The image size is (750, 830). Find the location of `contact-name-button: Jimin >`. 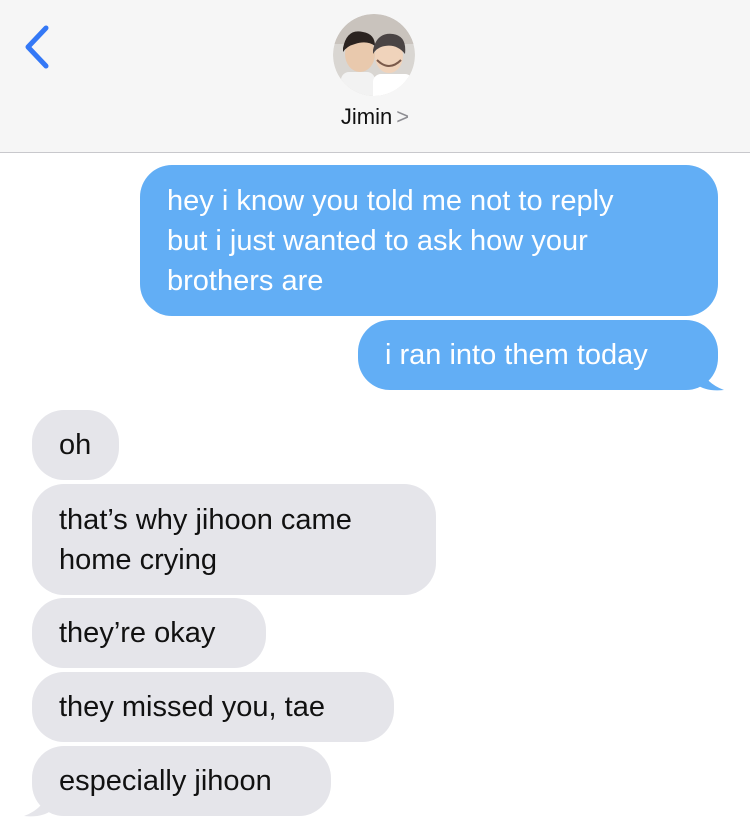

contact-name-button: Jimin > is located at coordinates (375, 117).